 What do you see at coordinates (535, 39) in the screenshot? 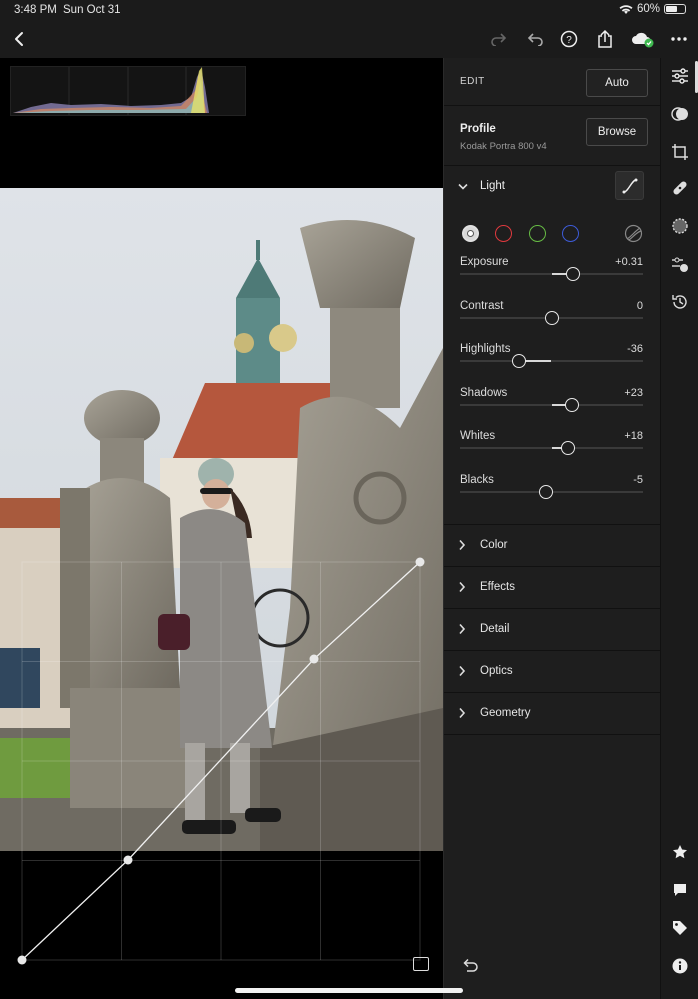
I see `undo-icon` at bounding box center [535, 39].